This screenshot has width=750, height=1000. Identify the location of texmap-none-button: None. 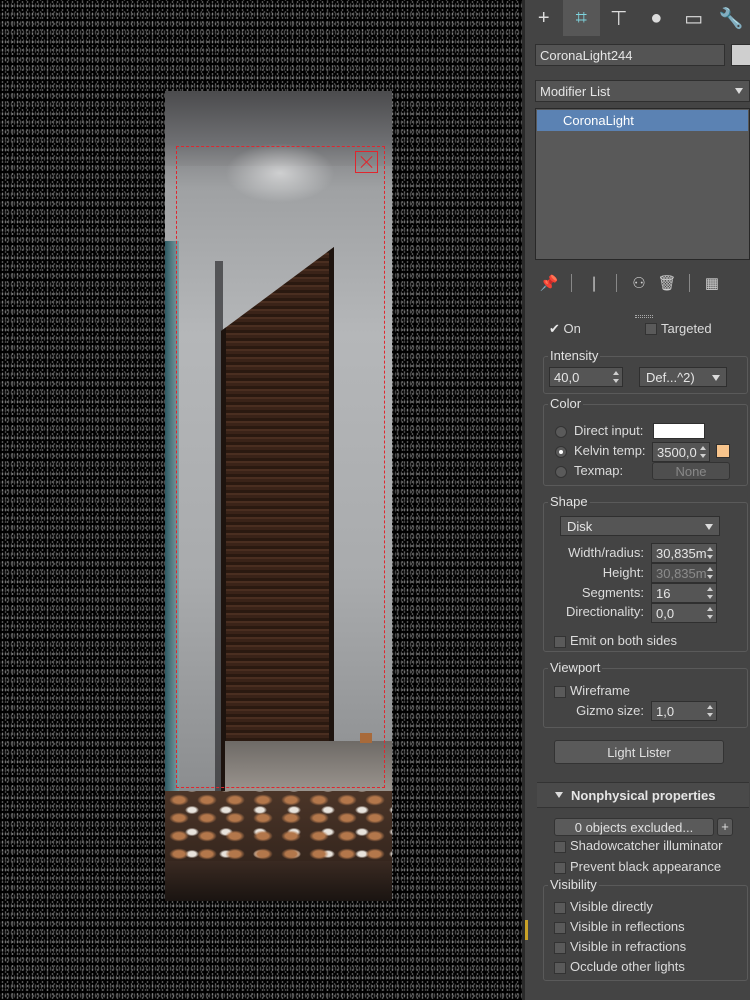
(691, 471).